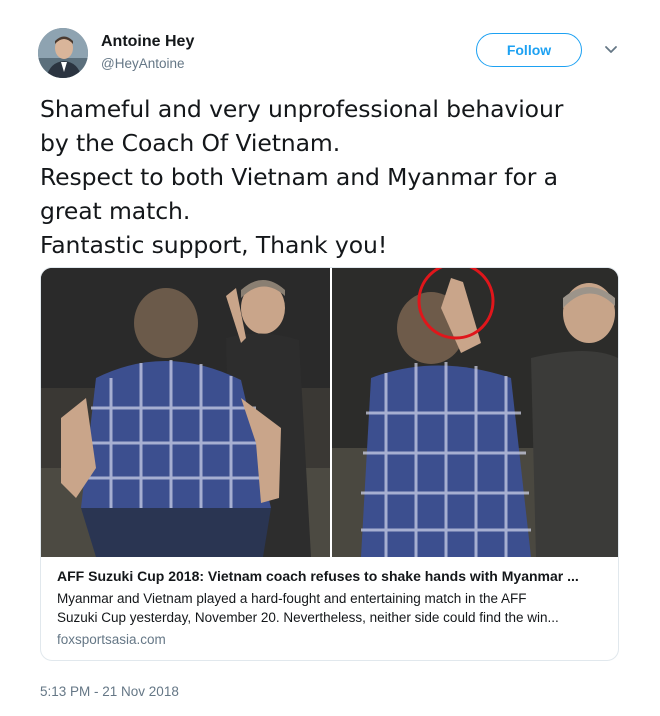 The width and height of the screenshot is (660, 716). I want to click on card-domain: foxsportsasia.com, so click(332, 639).